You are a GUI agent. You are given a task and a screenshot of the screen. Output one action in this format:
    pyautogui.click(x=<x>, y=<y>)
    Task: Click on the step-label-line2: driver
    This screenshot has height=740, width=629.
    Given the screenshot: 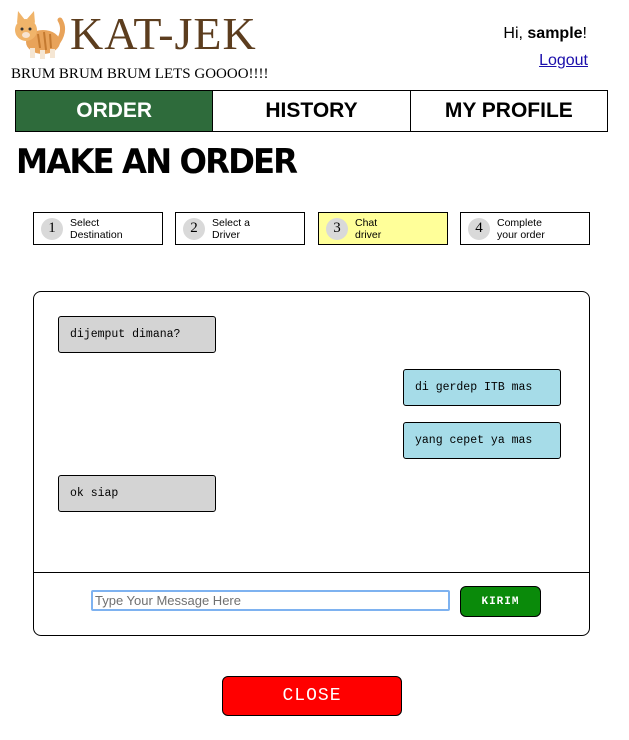 What is the action you would take?
    pyautogui.click(x=368, y=234)
    